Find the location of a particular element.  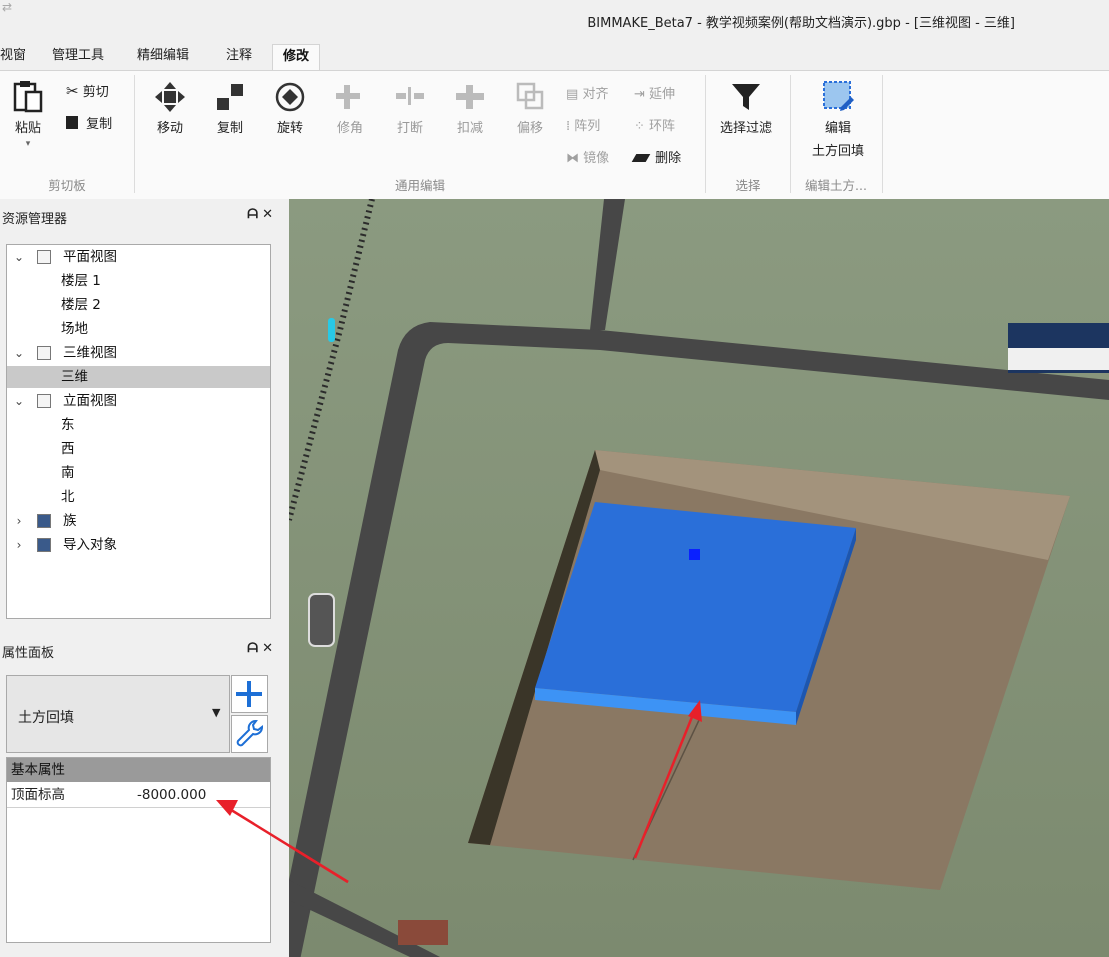

paste-dropdown-icon: ▾ is located at coordinates (28, 144).